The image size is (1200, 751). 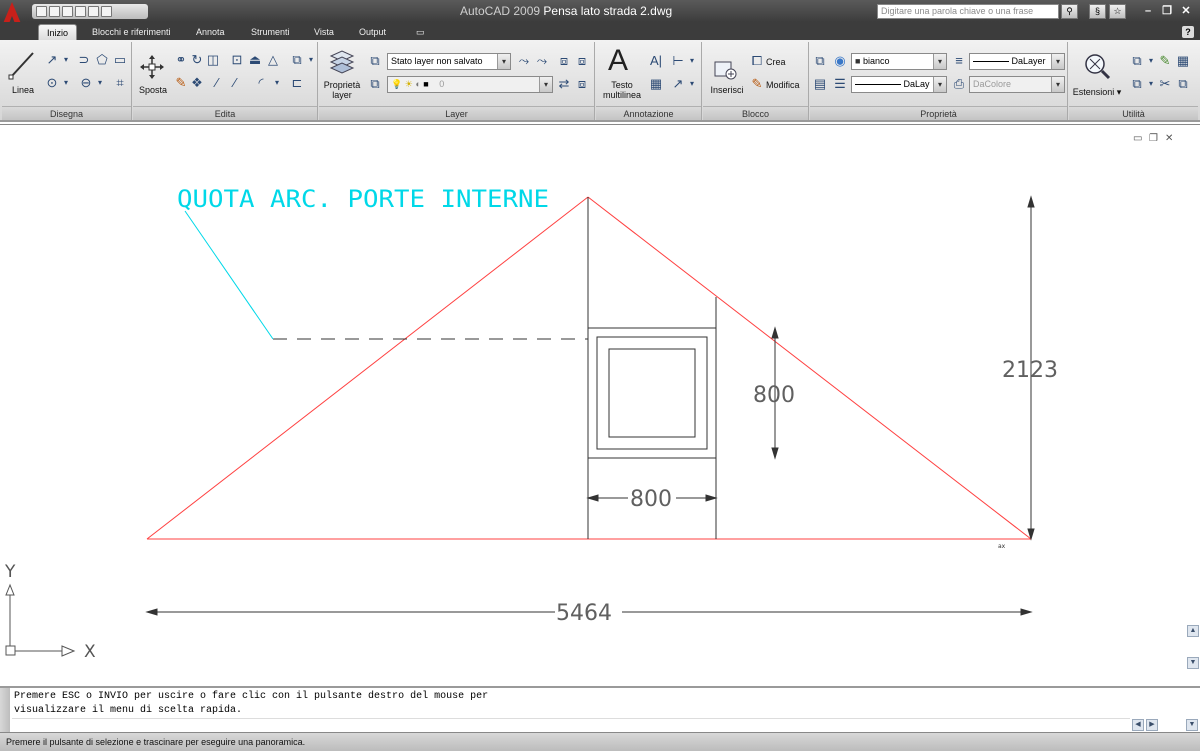 I want to click on linetype-icon: ☰, so click(x=840, y=84).